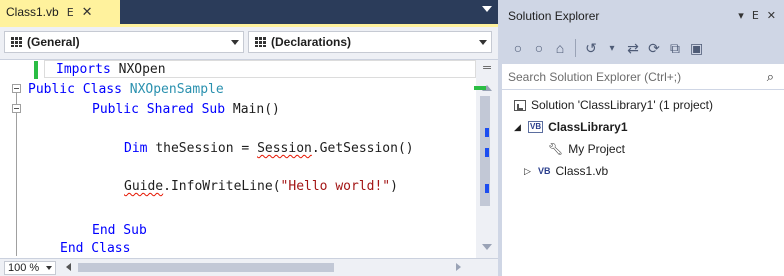 Image resolution: width=784 pixels, height=276 pixels. I want to click on tab-list-dropdown-icon, so click(487, 9).